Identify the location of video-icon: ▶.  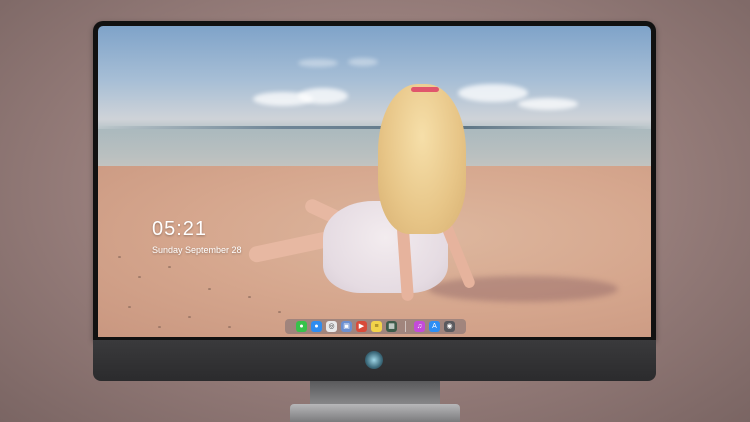
(361, 326).